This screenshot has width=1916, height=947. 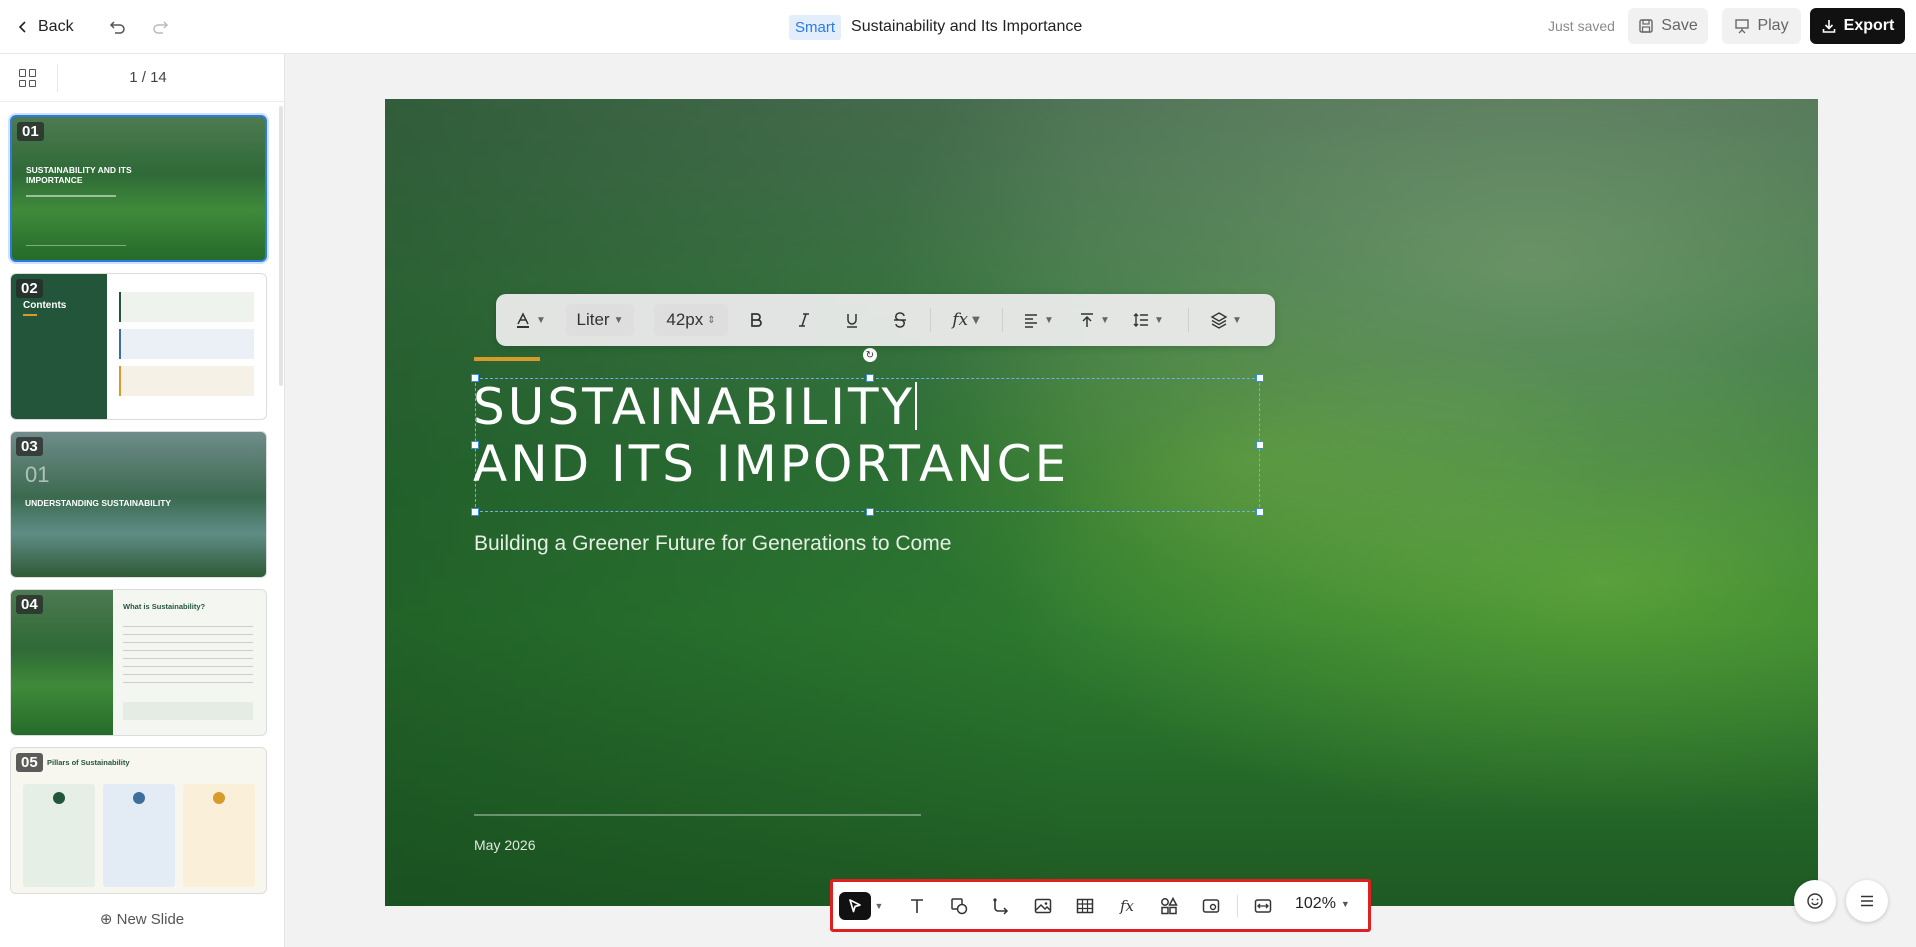 I want to click on page-counter: 1 / 14, so click(x=148, y=77).